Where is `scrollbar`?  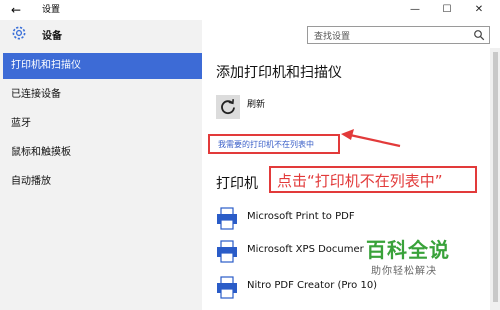 scrollbar is located at coordinates (495, 179).